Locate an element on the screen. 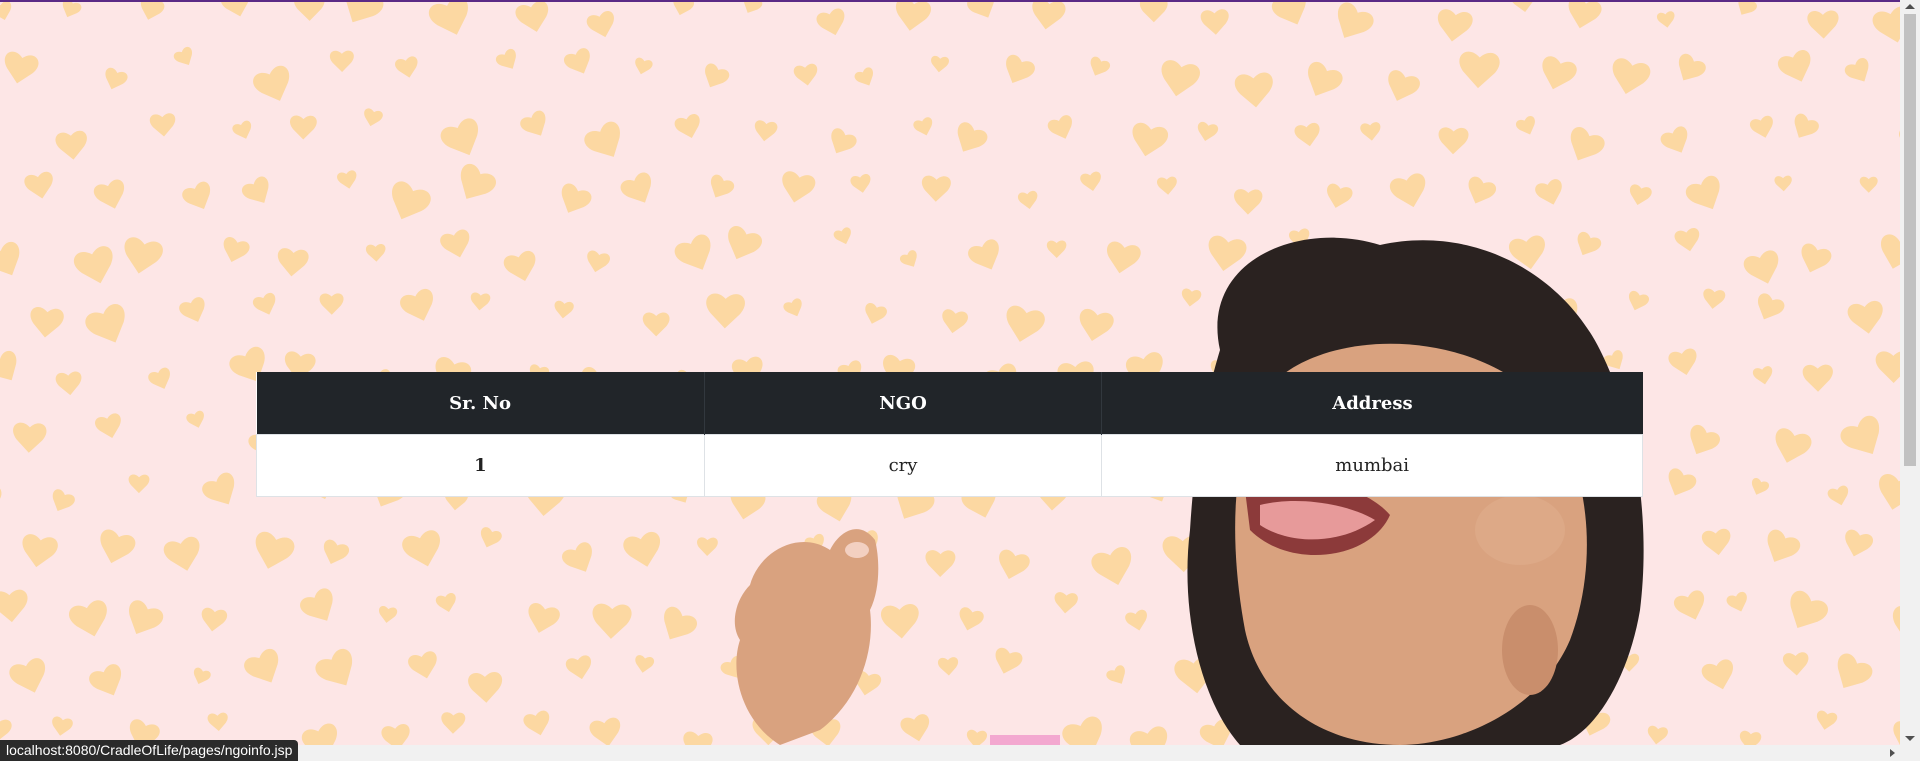 The width and height of the screenshot is (1920, 761). scroll-up-icon is located at coordinates (1910, 6).